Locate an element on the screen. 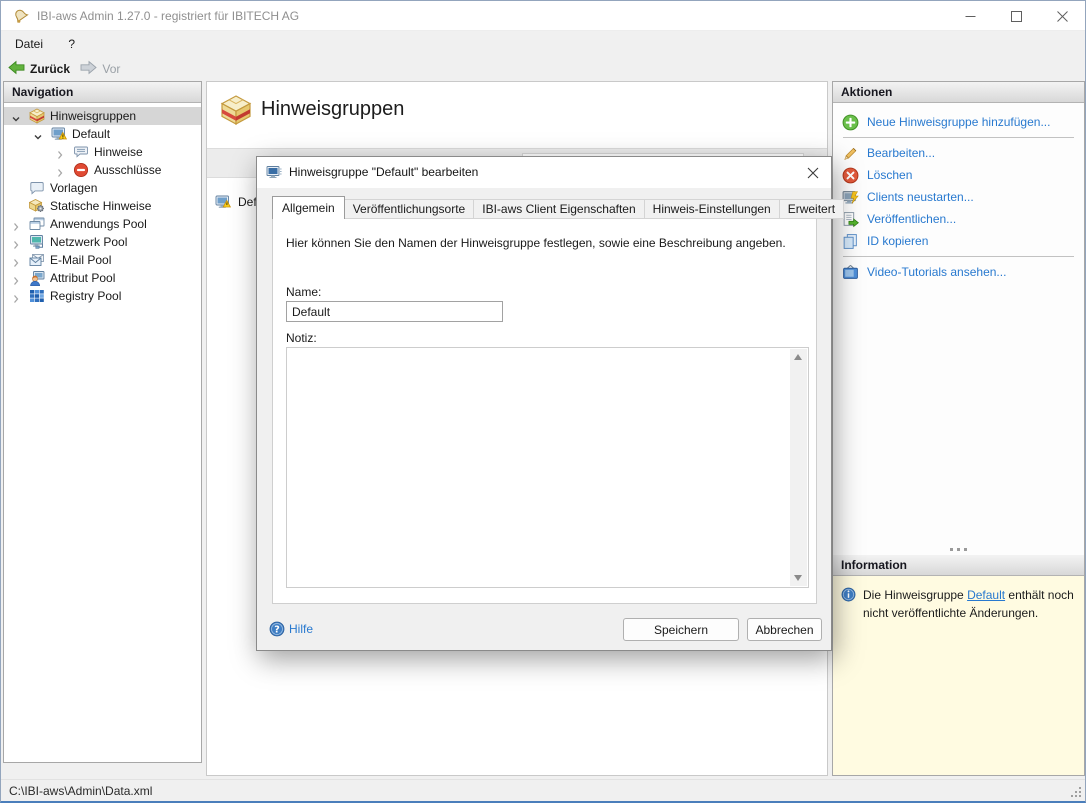 This screenshot has width=1086, height=803. tab-hinweis-einstellungen: Hinweis-Einstellungen is located at coordinates (712, 209).